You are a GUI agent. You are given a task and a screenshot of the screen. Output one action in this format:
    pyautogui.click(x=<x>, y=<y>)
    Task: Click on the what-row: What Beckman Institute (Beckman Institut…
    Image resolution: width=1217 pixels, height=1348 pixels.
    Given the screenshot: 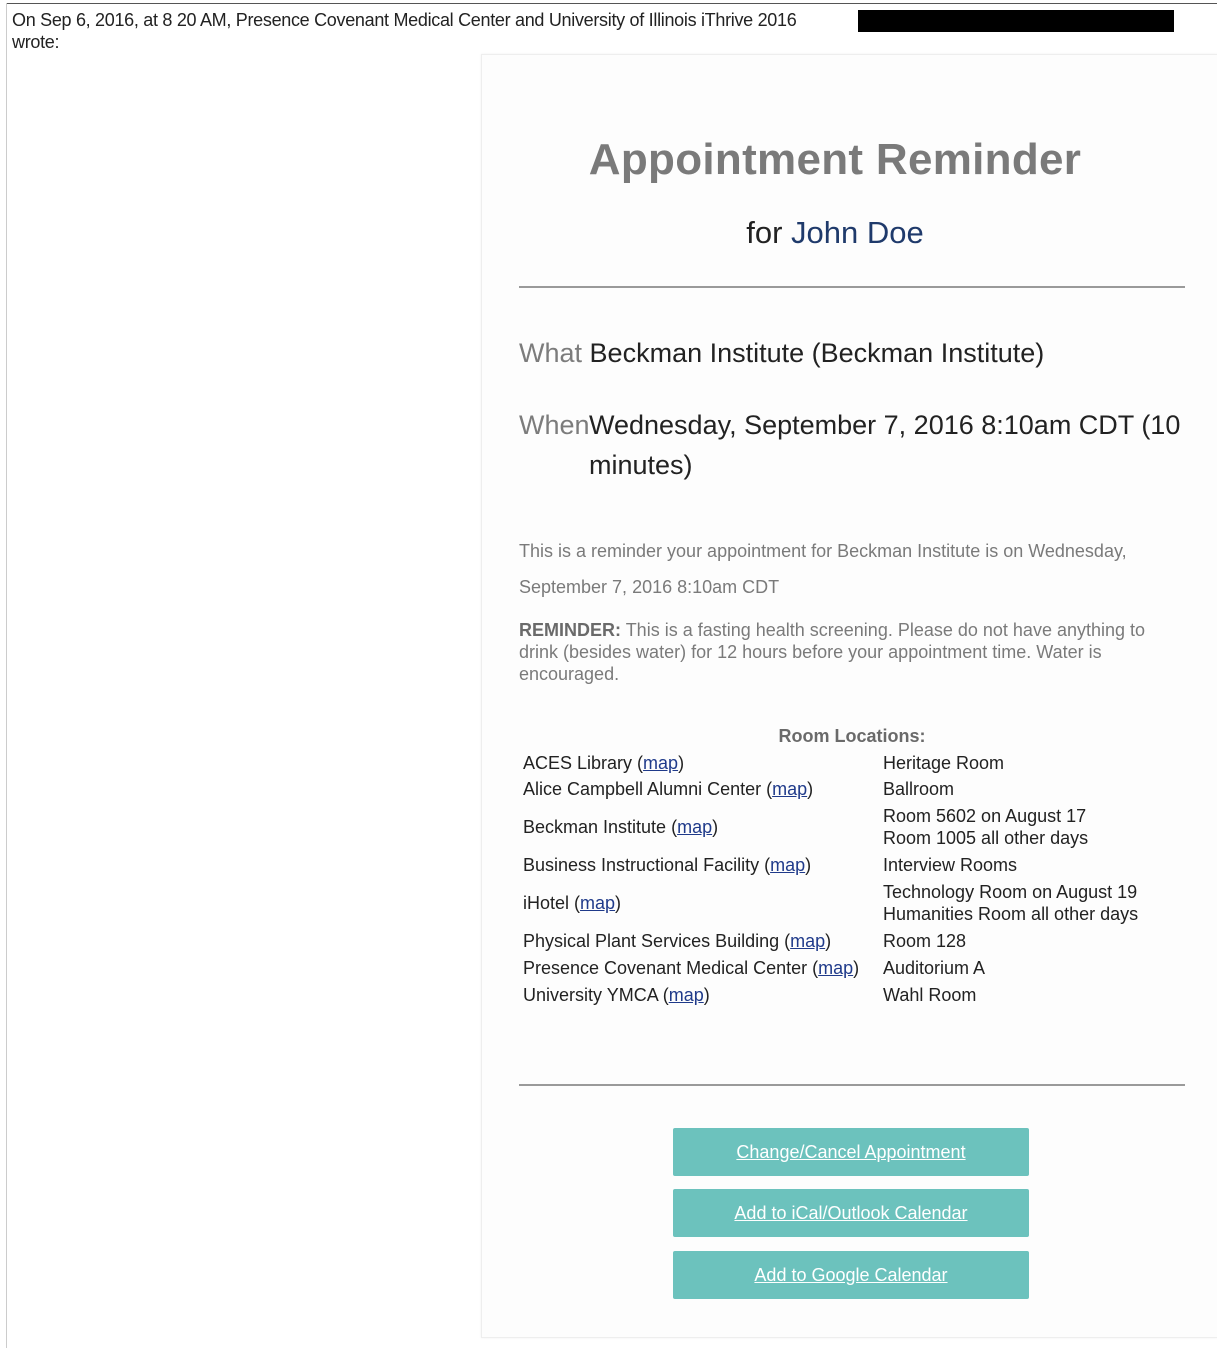 What is the action you would take?
    pyautogui.click(x=781, y=353)
    